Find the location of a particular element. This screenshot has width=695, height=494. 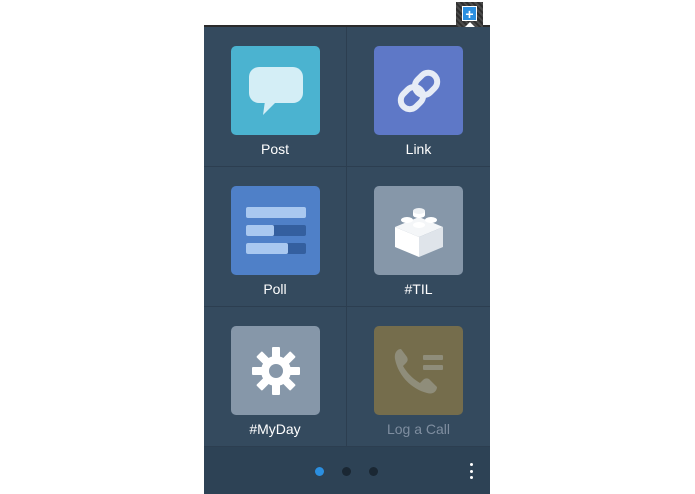

log-a-call-tile is located at coordinates (418, 370).